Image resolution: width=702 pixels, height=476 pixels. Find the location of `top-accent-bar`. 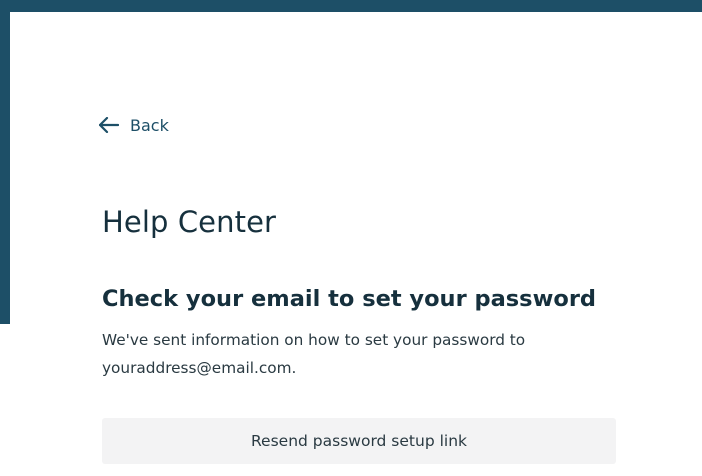

top-accent-bar is located at coordinates (351, 6).